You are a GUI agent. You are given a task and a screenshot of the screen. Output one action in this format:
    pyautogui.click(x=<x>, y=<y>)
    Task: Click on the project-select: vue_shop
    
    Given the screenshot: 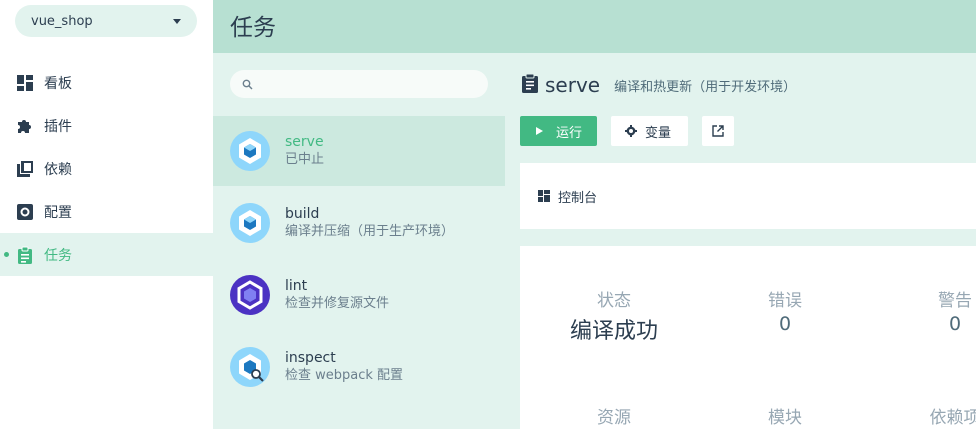 What is the action you would take?
    pyautogui.click(x=106, y=21)
    